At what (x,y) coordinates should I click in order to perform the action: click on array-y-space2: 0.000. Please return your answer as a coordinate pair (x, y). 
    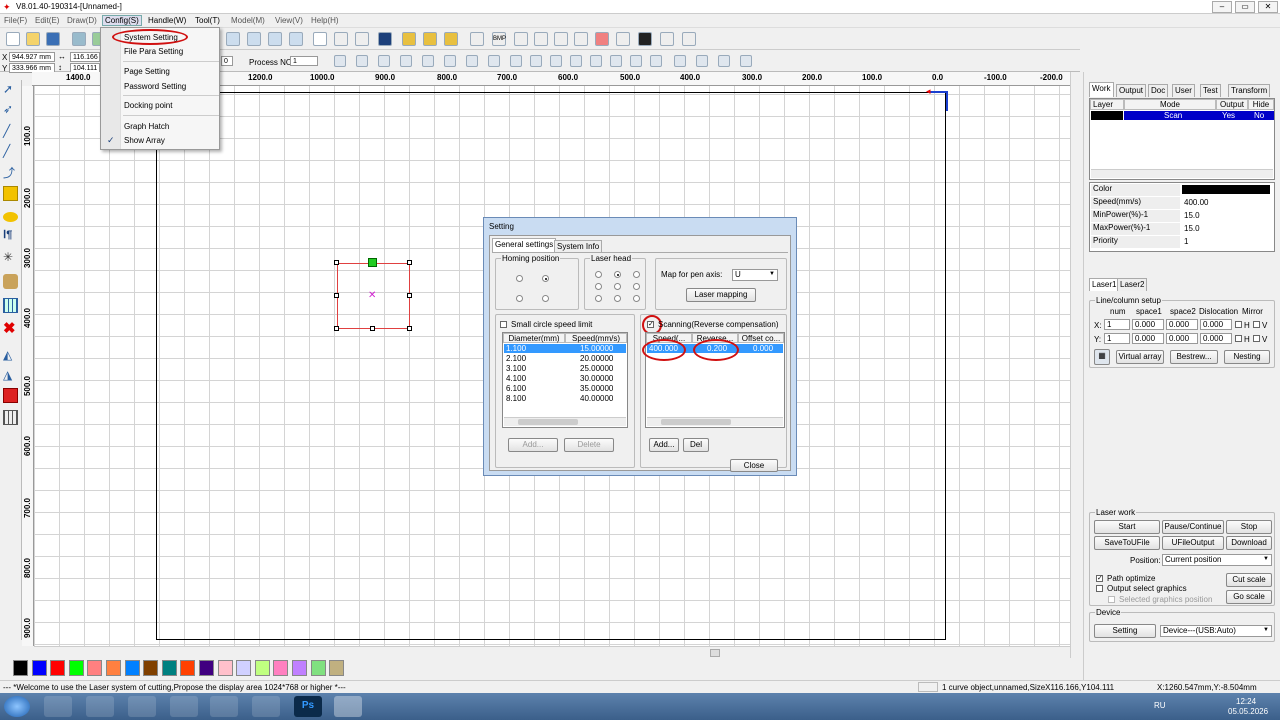
    Looking at the image, I should click on (1182, 338).